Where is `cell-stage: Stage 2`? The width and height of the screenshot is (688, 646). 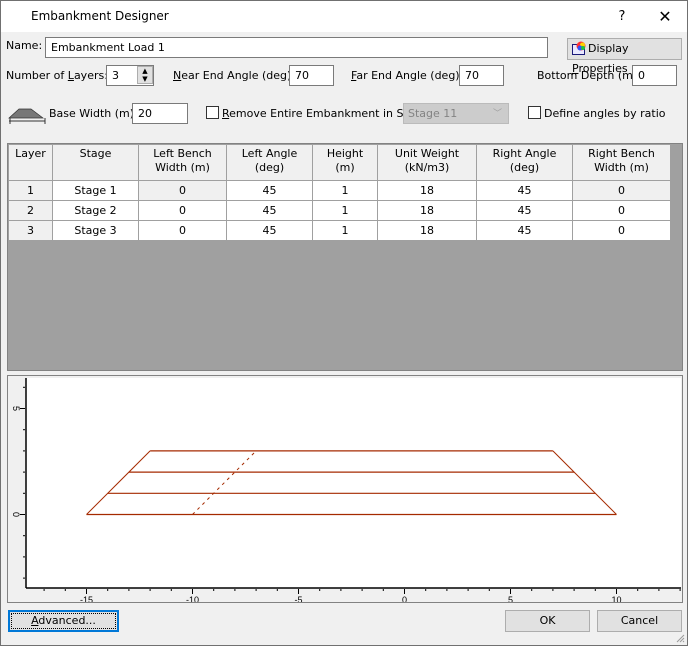
cell-stage: Stage 2 is located at coordinates (95, 210).